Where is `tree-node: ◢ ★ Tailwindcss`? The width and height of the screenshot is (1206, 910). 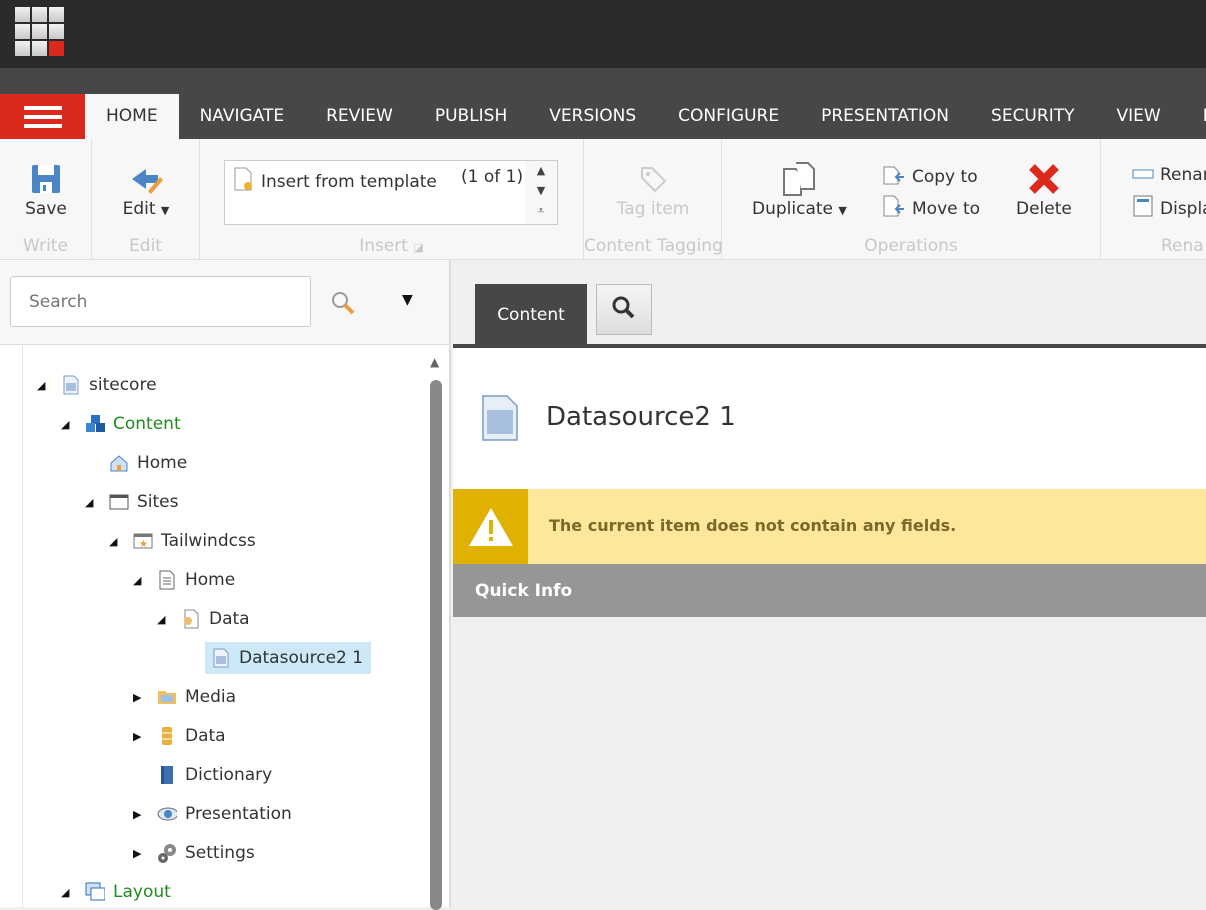 tree-node: ◢ ★ Tailwindcss is located at coordinates (182, 541).